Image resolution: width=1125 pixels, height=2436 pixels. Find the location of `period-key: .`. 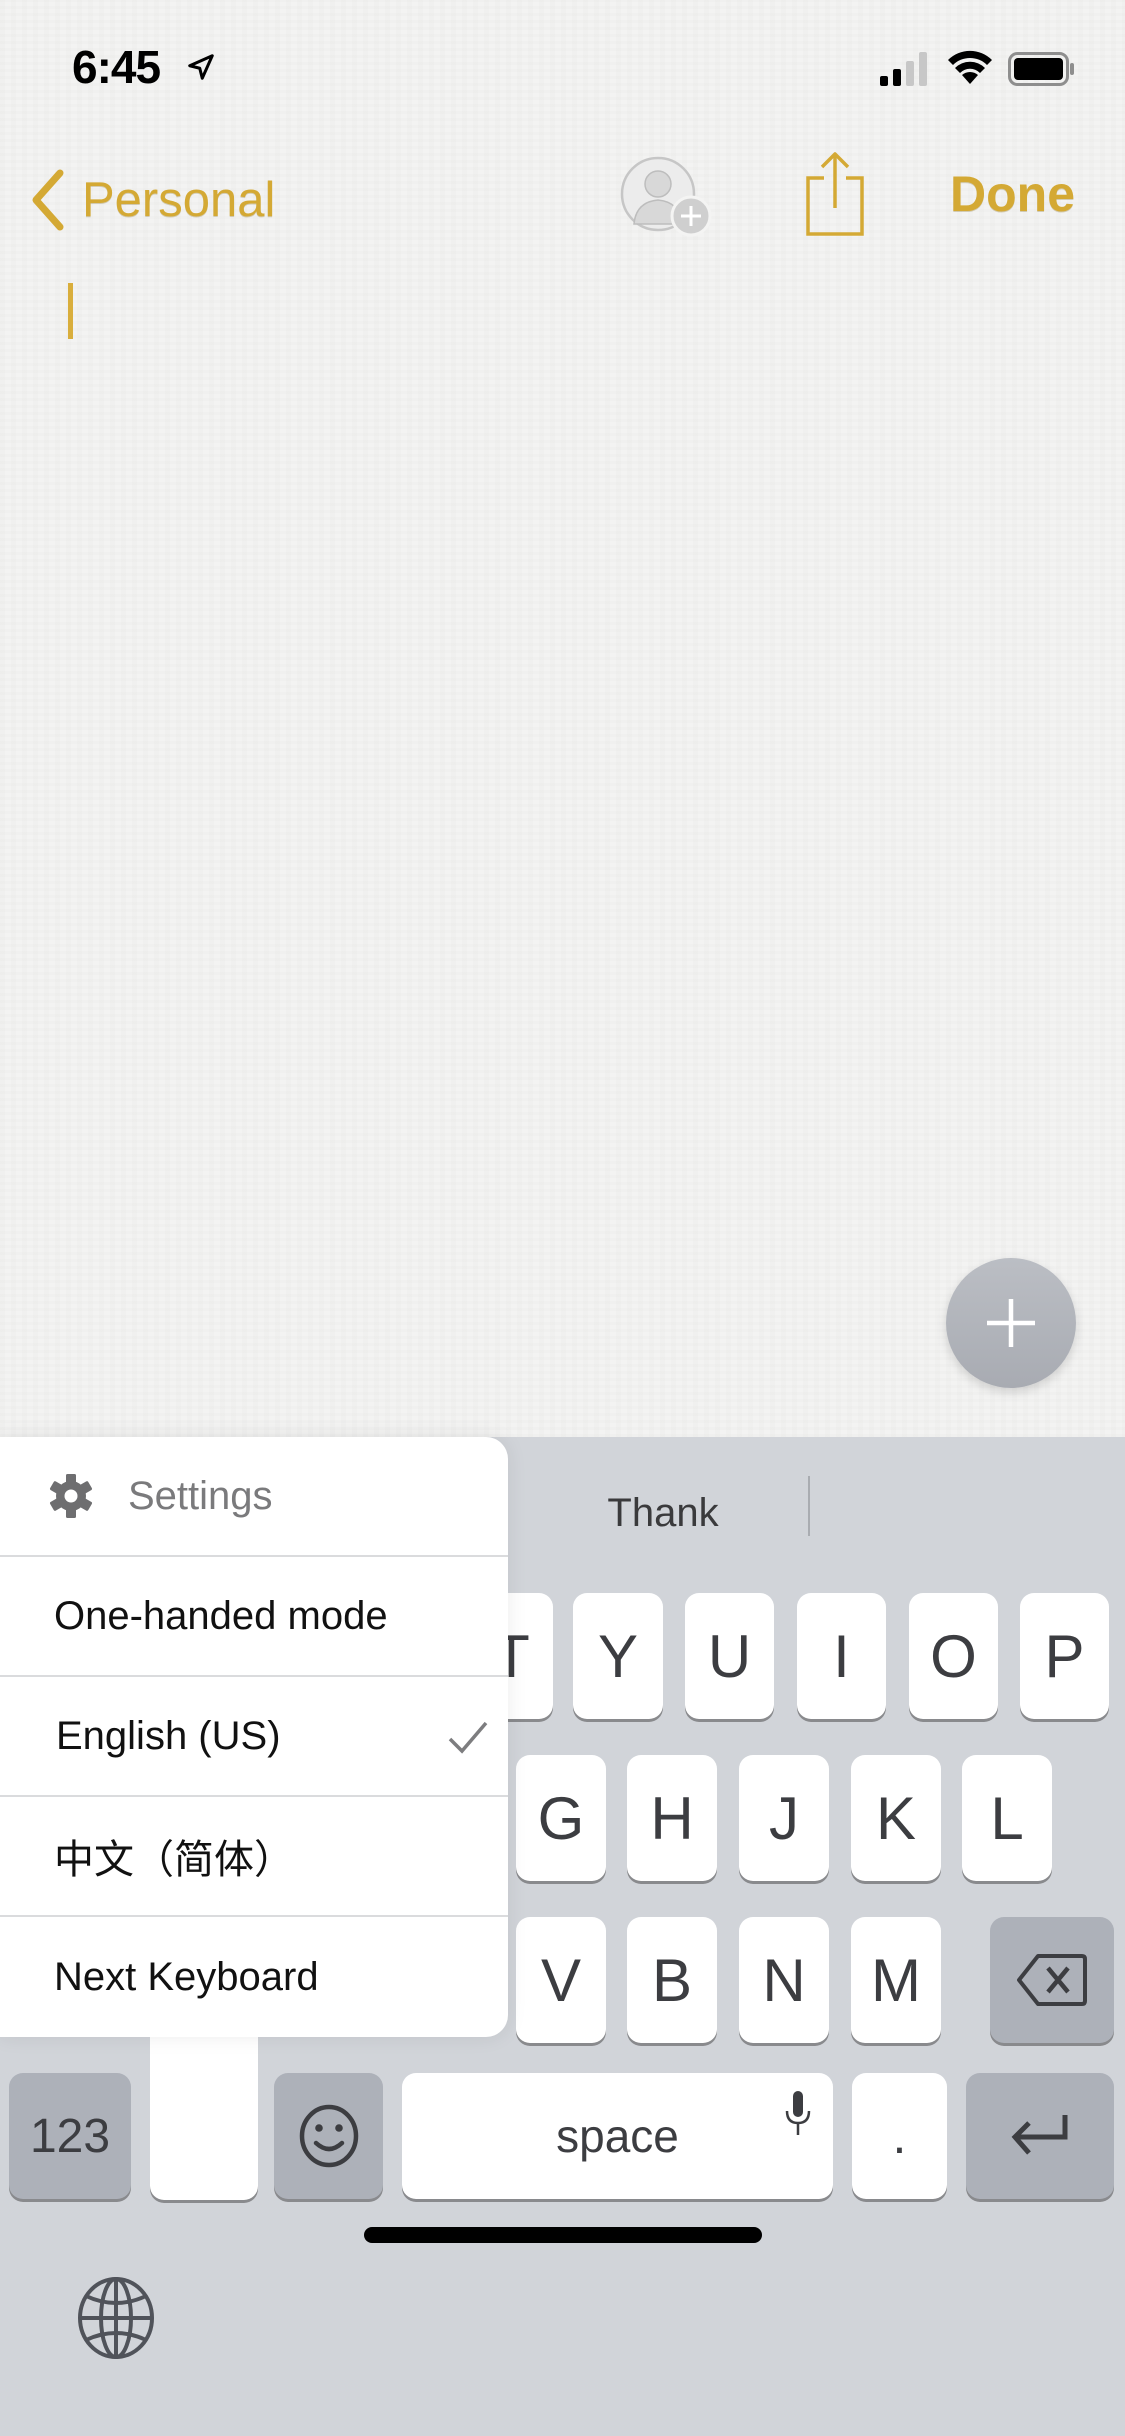

period-key: . is located at coordinates (899, 2136).